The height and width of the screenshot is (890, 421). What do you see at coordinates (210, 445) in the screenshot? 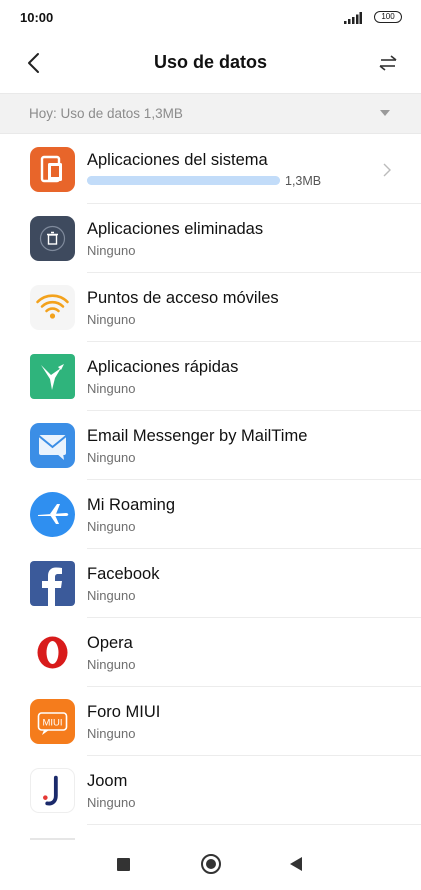
I see `list-item: Email Messenger by MailTime Ninguno` at bounding box center [210, 445].